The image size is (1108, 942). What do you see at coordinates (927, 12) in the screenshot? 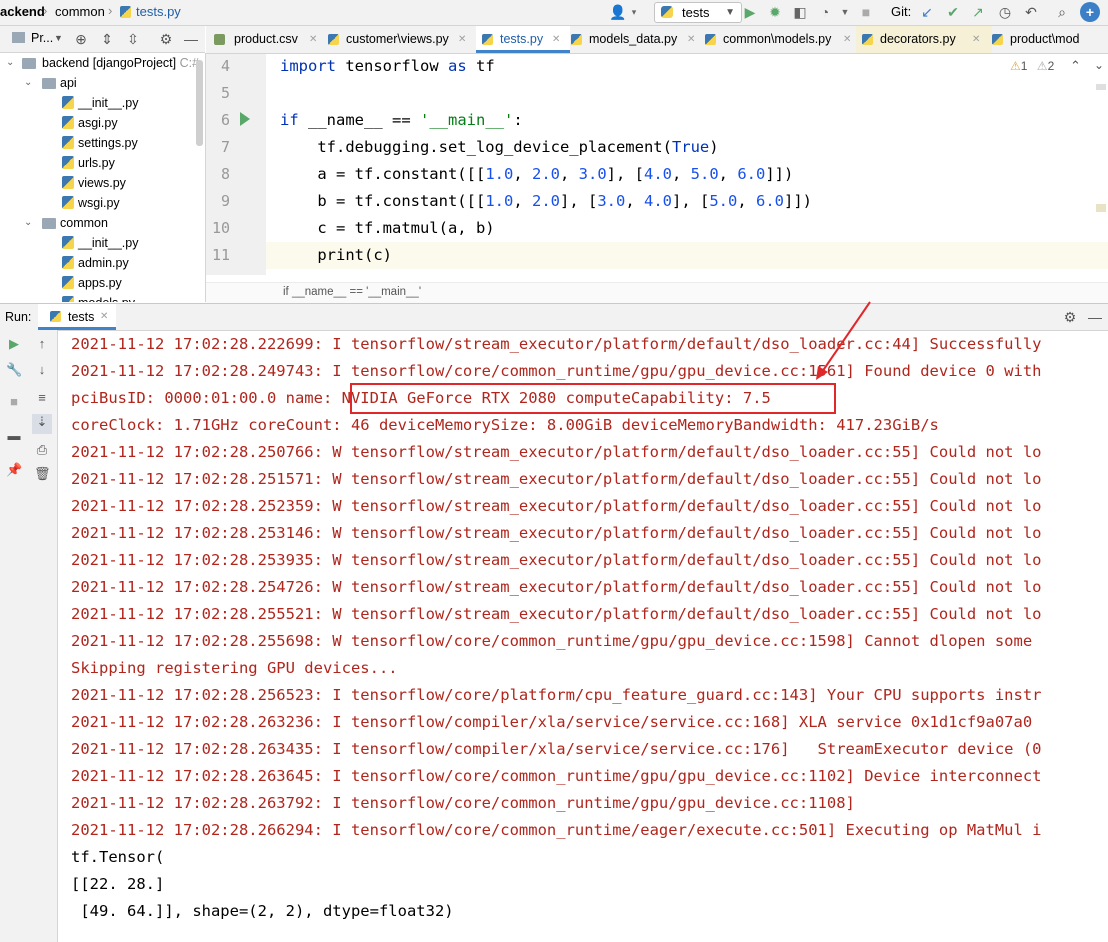
I see `git-update-icon: ↙` at bounding box center [927, 12].